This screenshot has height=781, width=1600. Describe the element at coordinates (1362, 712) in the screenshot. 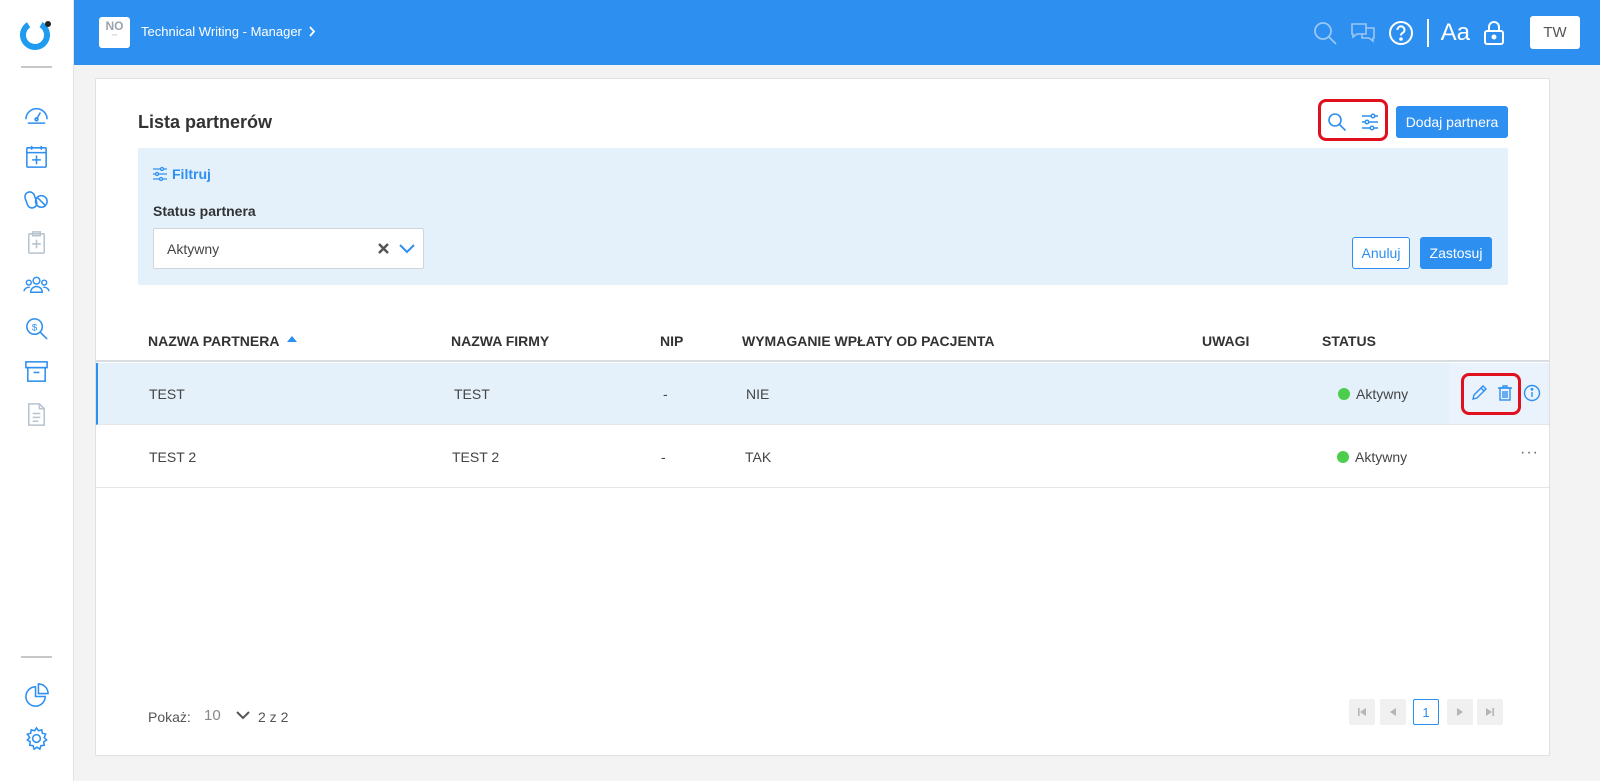

I see `first-page-button` at that location.